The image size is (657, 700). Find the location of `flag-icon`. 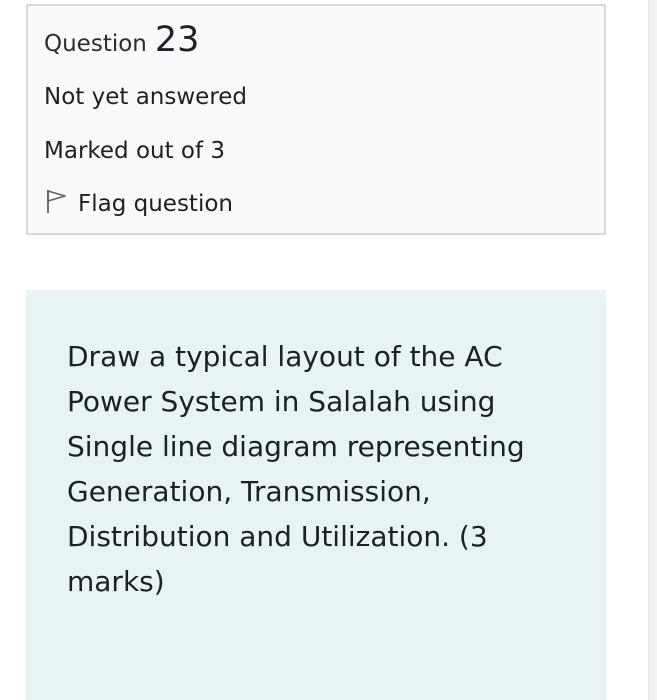

flag-icon is located at coordinates (61, 204).